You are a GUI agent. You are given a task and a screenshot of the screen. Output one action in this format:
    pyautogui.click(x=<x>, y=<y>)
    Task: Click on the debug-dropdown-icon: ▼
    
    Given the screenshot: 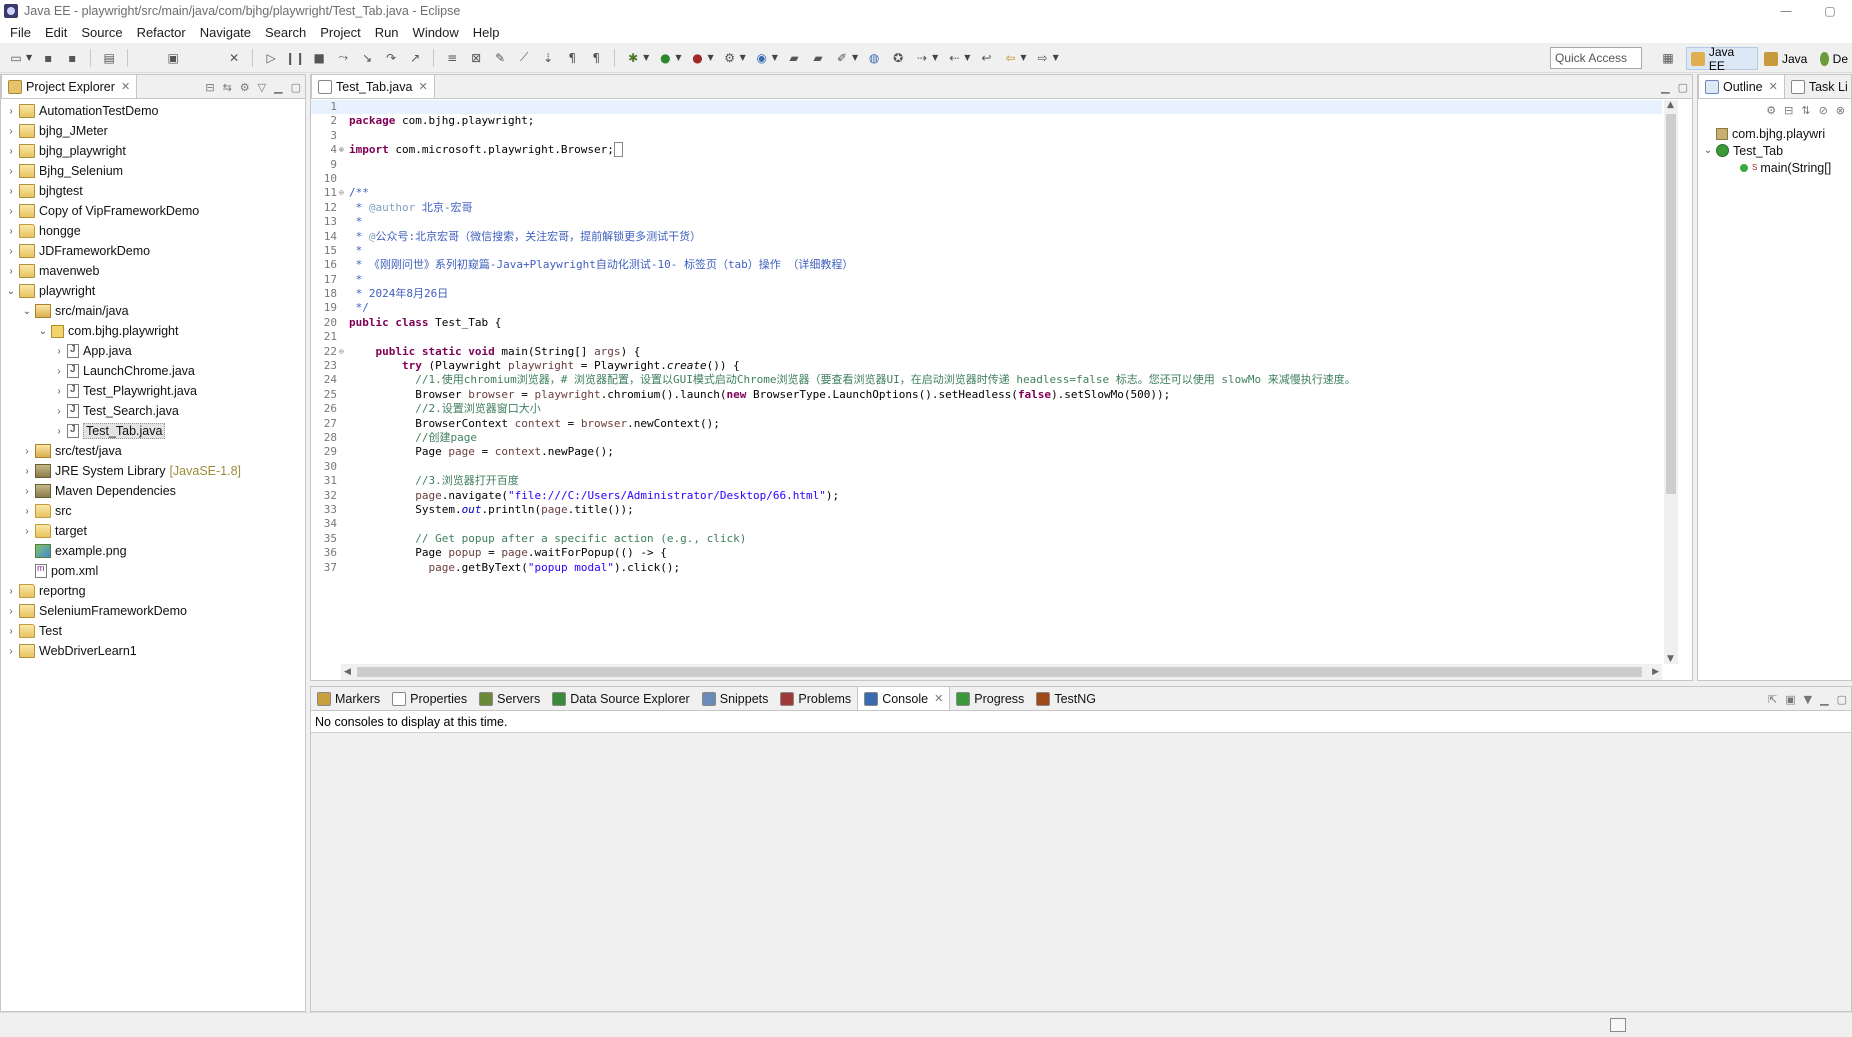 What is the action you would take?
    pyautogui.click(x=646, y=57)
    